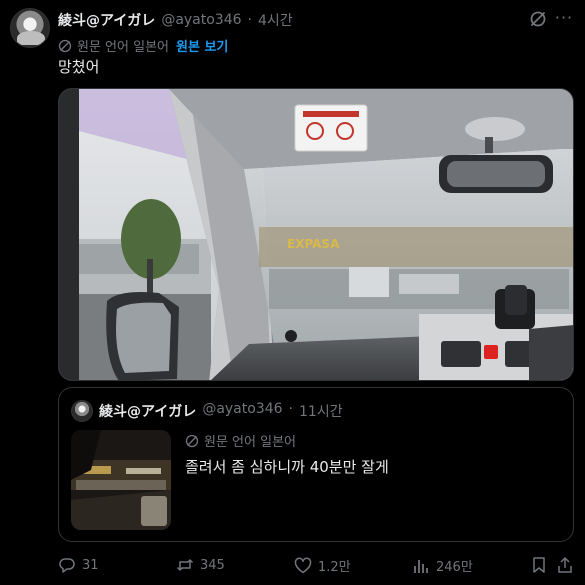 The height and width of the screenshot is (585, 585). What do you see at coordinates (303, 565) in the screenshot?
I see `like-icon` at bounding box center [303, 565].